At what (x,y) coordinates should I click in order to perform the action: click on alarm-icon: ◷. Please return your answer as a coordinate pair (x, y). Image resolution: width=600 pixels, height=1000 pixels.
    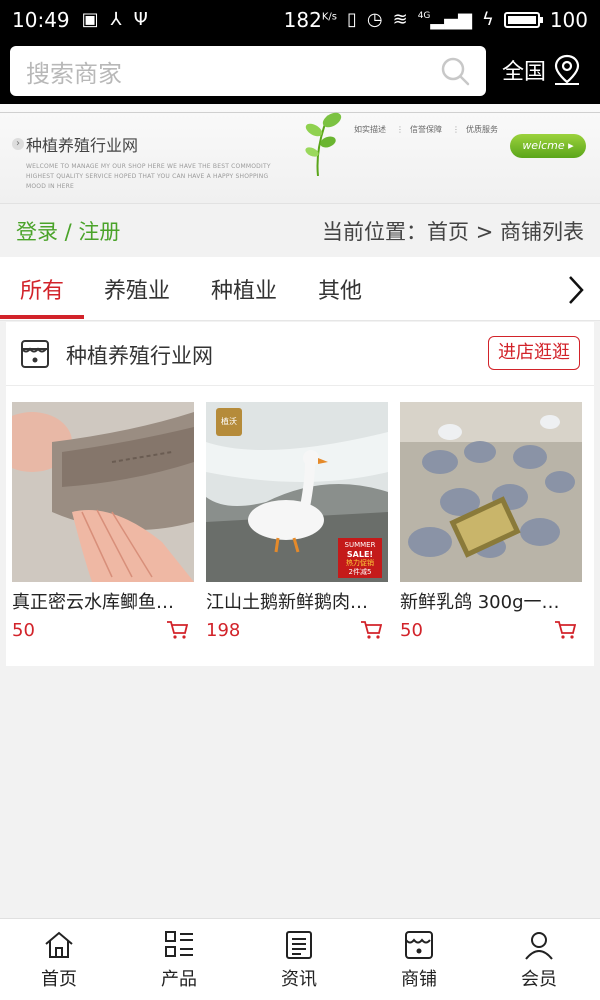
    Looking at the image, I should click on (374, 19).